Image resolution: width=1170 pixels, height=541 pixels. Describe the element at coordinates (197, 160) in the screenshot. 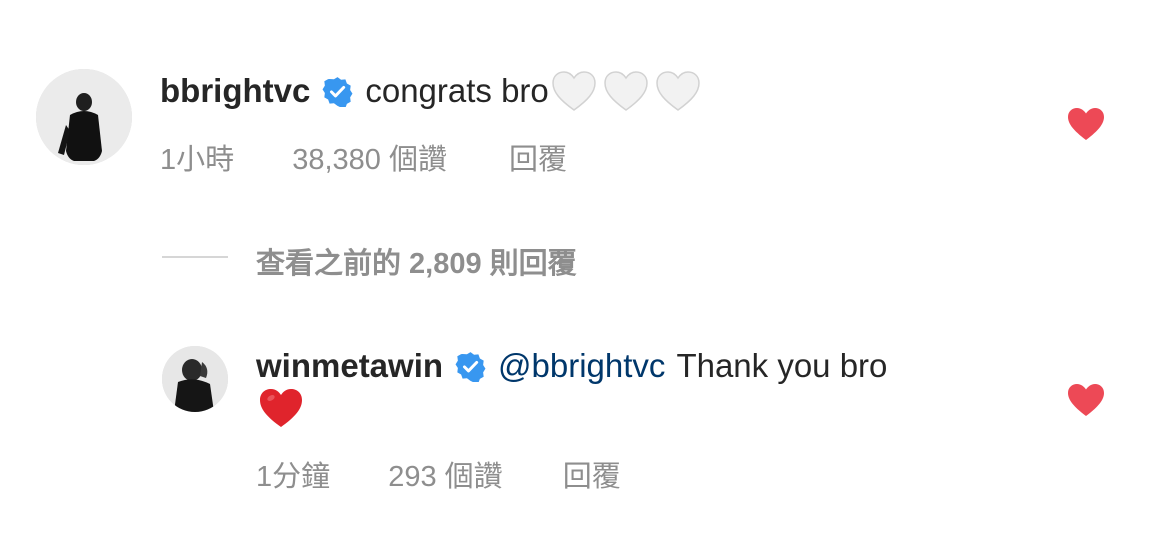

I see `comment-timestamp: 1小時` at that location.